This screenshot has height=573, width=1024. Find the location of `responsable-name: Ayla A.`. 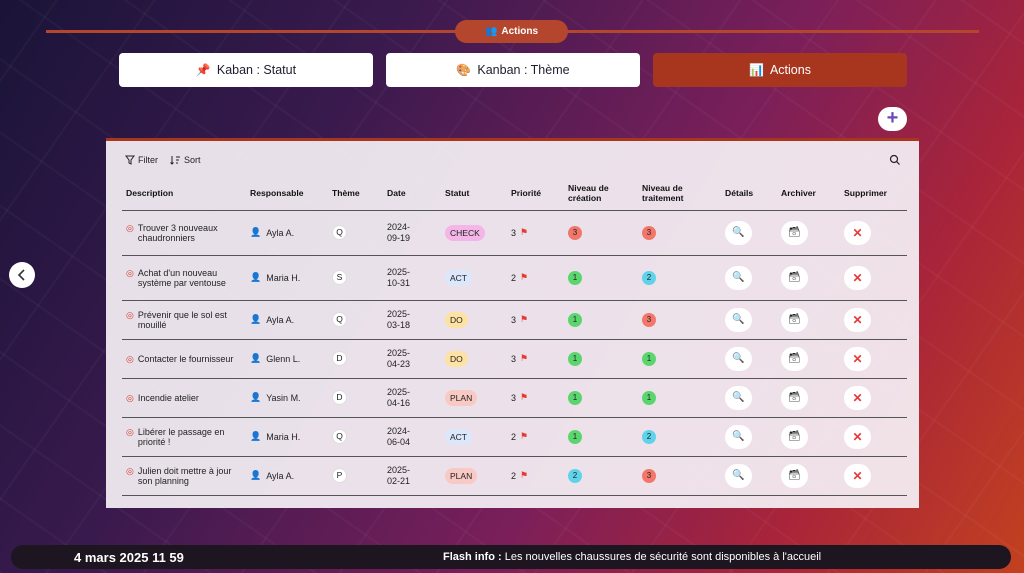

responsable-name: Ayla A. is located at coordinates (280, 232).